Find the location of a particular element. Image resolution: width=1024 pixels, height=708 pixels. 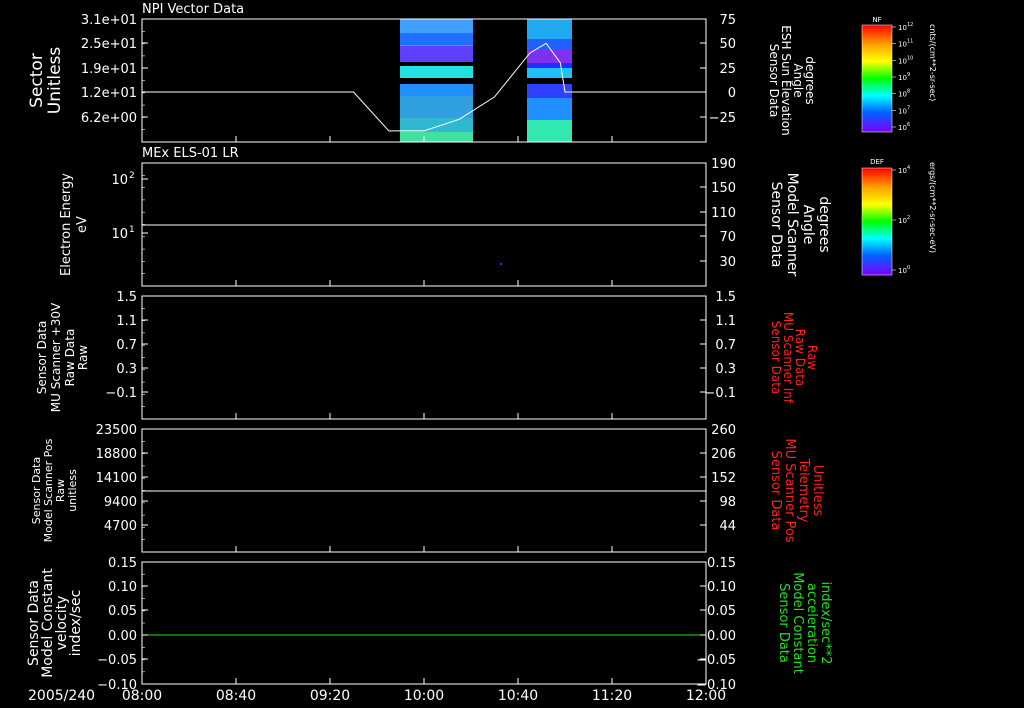

left-tick-label: 0.15 is located at coordinates (122, 563).